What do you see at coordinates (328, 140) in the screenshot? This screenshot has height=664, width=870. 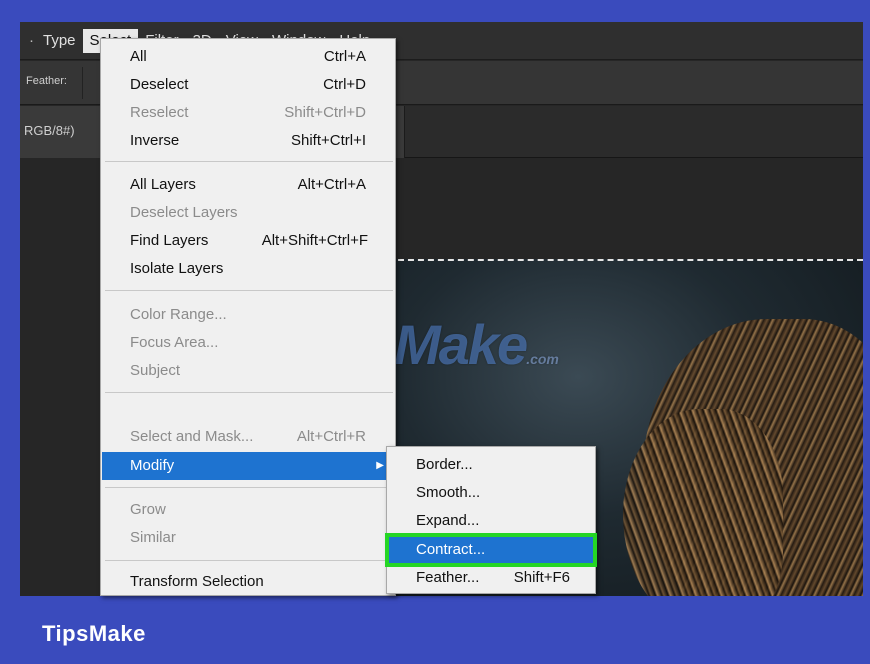 I see `menu-item-shortcut: Shift+Ctrl+I` at bounding box center [328, 140].